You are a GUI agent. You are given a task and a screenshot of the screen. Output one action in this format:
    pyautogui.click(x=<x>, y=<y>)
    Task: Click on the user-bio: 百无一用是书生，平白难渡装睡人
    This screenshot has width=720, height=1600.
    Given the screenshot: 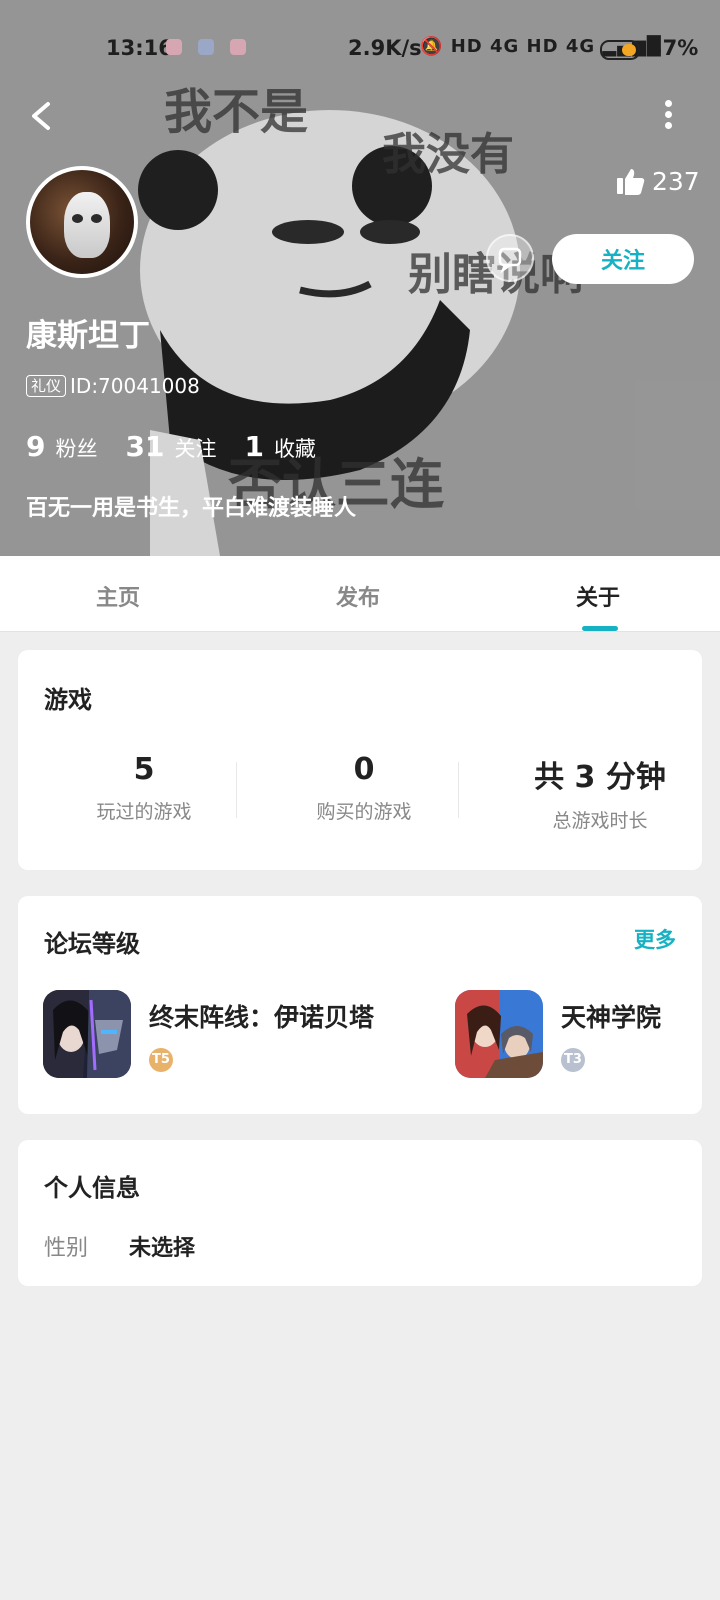 What is the action you would take?
    pyautogui.click(x=191, y=508)
    